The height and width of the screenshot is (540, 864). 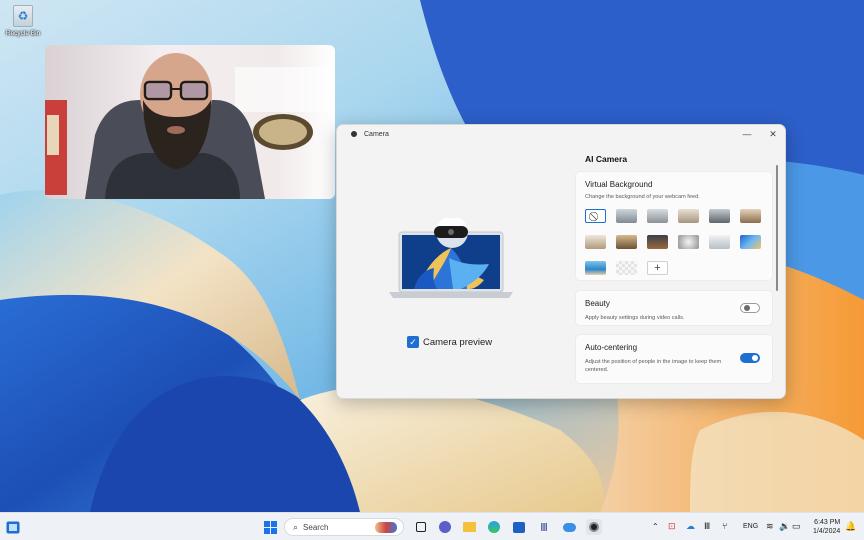 I want to click on beauty-title: Beauty, so click(x=597, y=303).